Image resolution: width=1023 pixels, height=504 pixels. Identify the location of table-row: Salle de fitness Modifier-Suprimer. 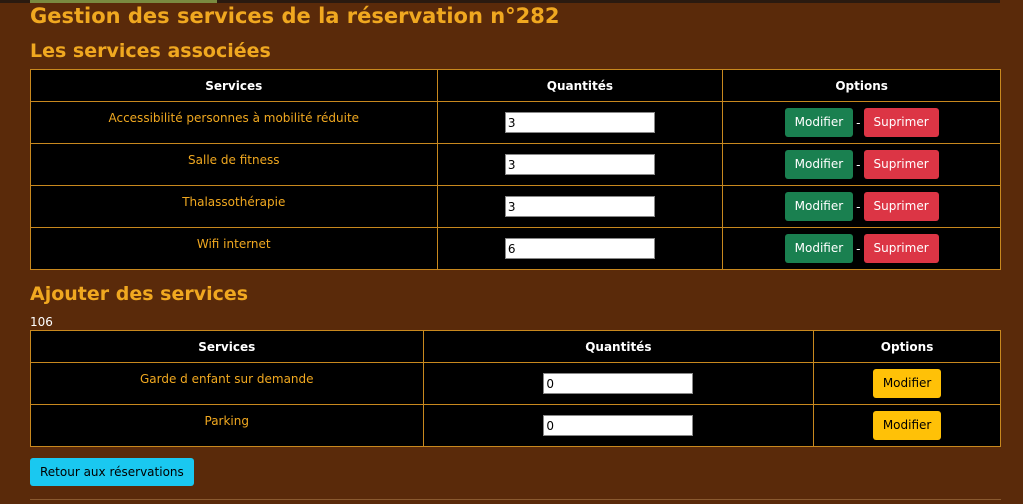
(515, 164).